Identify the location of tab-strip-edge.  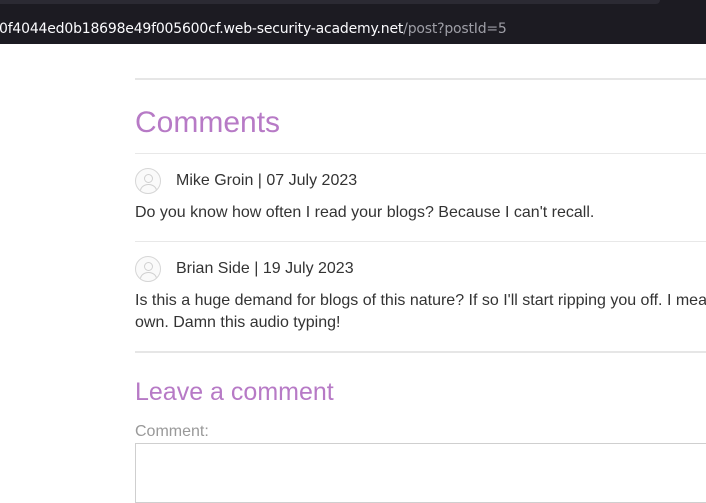
(330, 2).